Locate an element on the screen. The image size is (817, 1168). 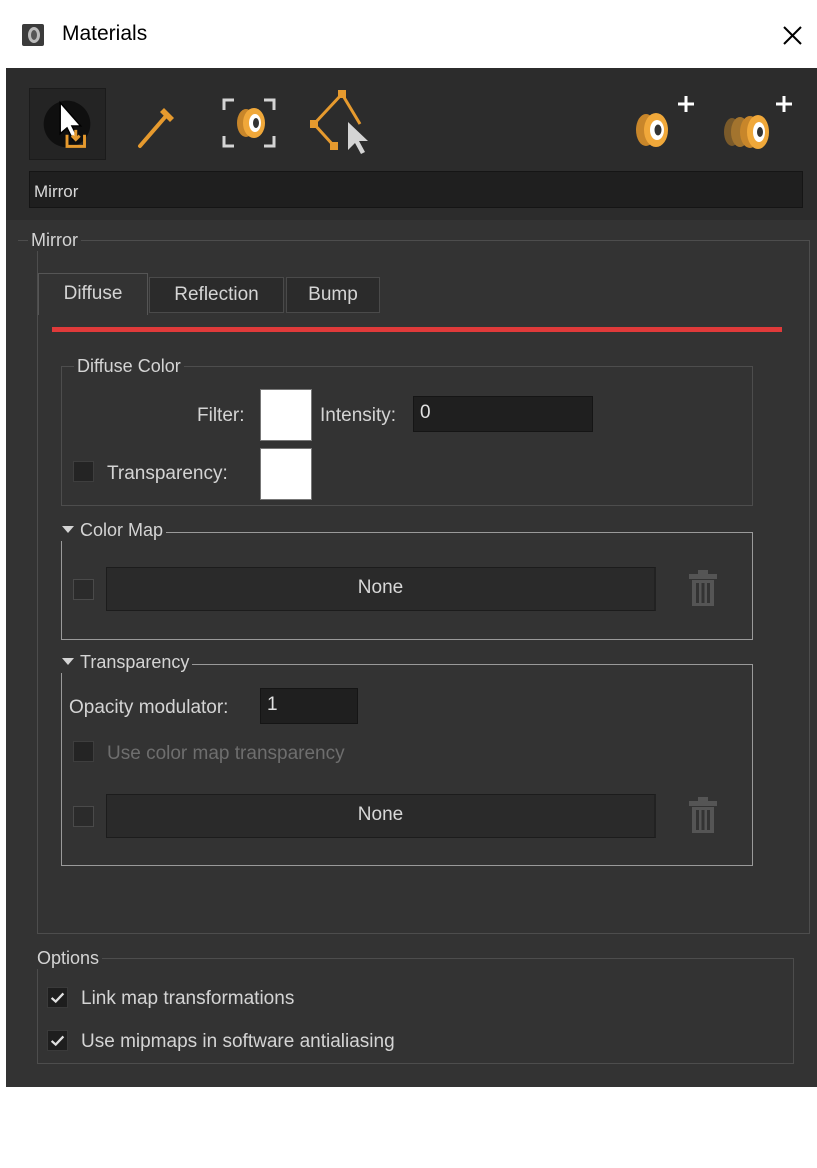
color-map-select-button: None is located at coordinates (381, 589).